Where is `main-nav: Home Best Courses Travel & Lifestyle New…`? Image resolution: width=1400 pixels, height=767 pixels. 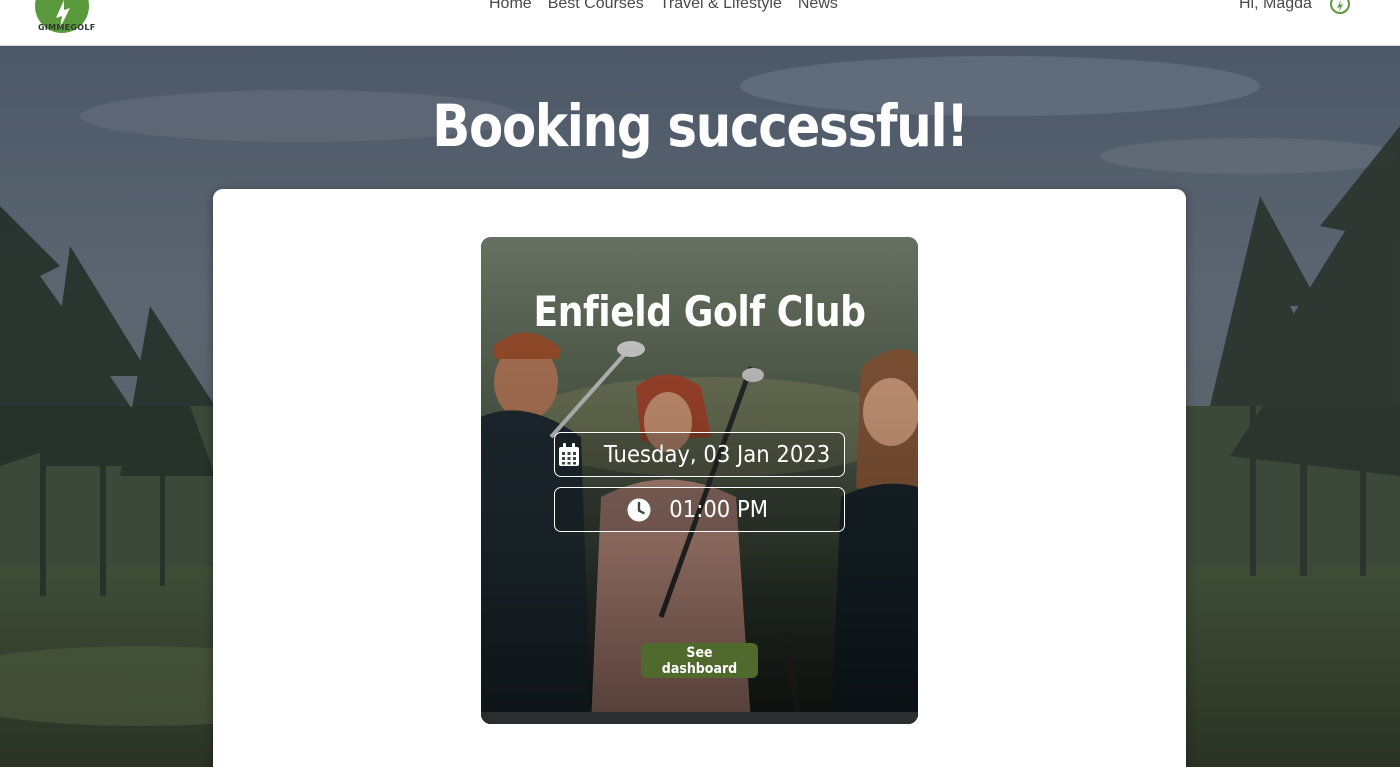 main-nav: Home Best Courses Travel & Lifestyle New… is located at coordinates (663, 7).